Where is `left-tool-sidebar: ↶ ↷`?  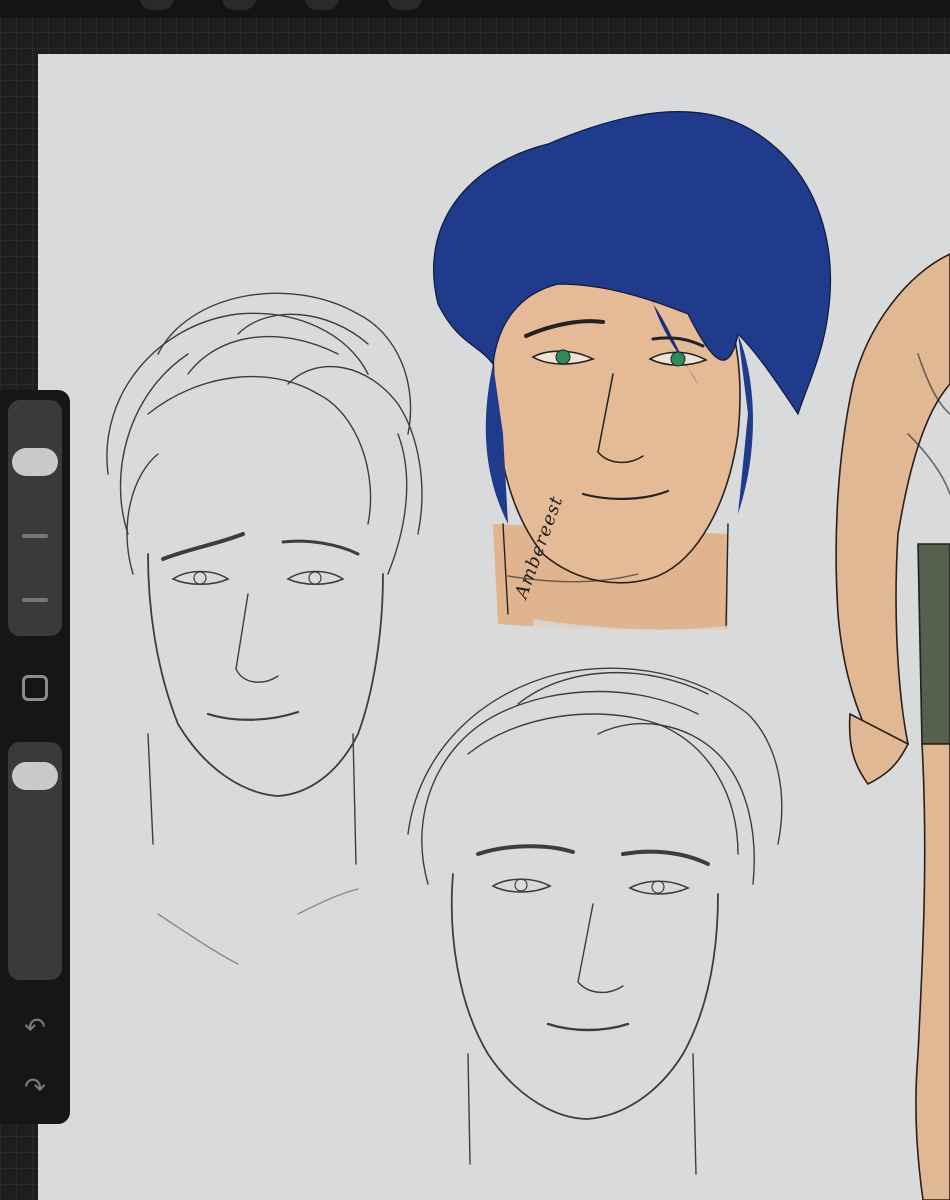
left-tool-sidebar: ↶ ↷ is located at coordinates (35, 757).